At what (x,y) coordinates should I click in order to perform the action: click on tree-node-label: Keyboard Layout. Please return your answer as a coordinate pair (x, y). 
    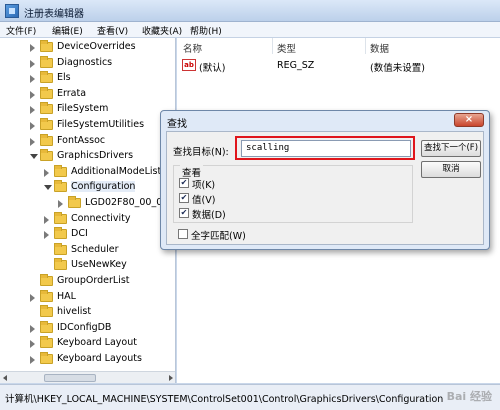
    Looking at the image, I should click on (97, 343).